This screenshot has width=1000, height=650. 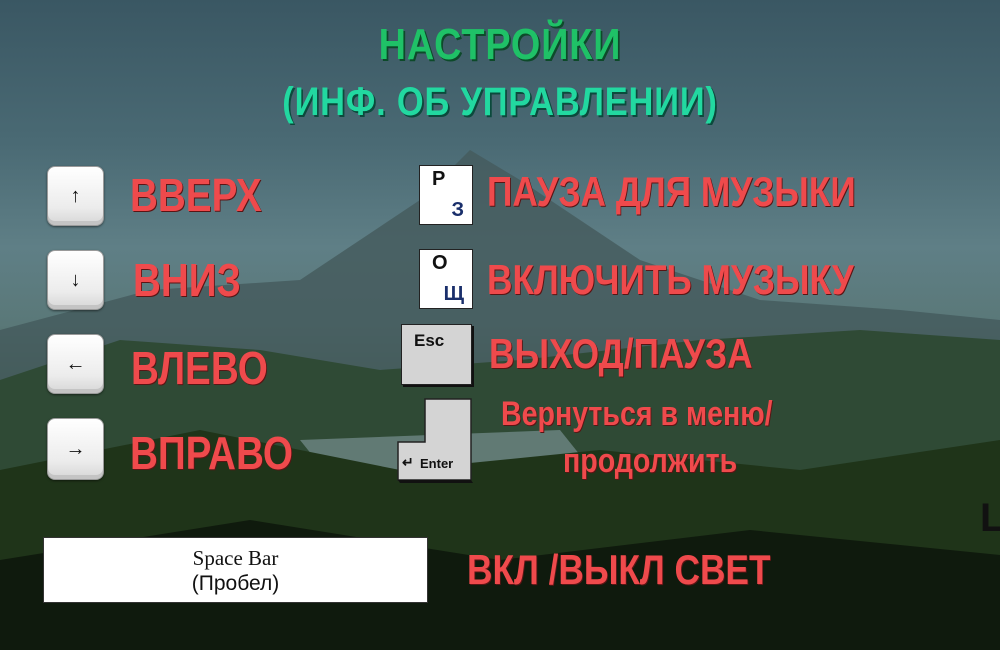 What do you see at coordinates (671, 191) in the screenshot?
I see `music-pause-label: ПАУЗА ДЛЯ МУЗЫКИ` at bounding box center [671, 191].